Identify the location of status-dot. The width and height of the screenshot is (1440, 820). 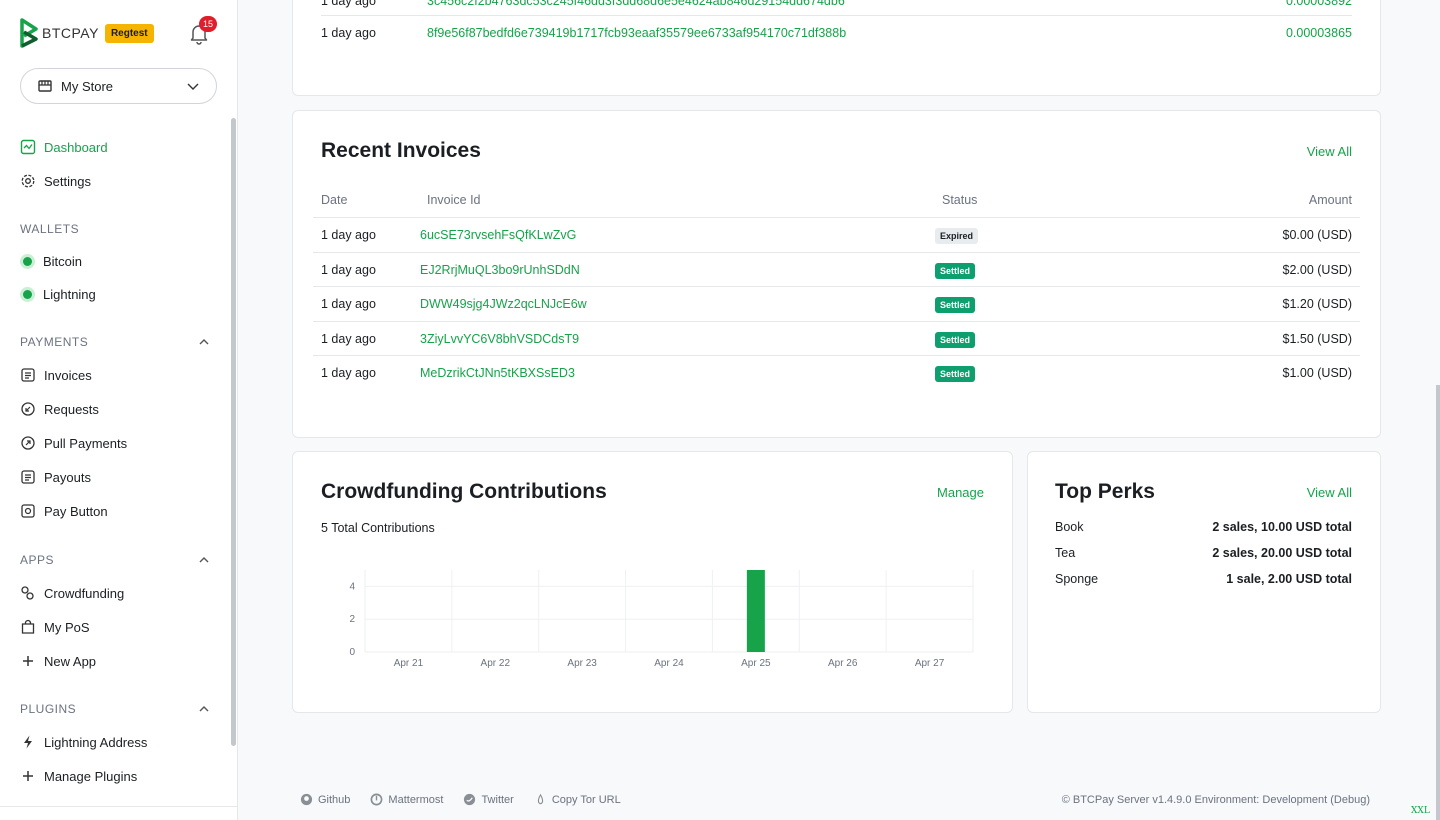
(27, 294).